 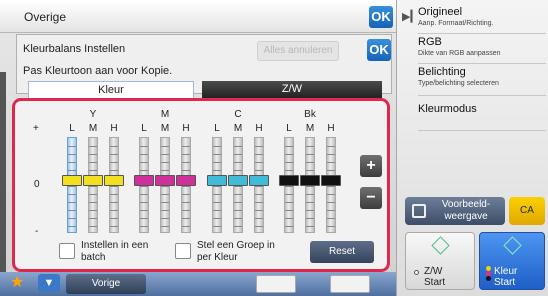 What do you see at coordinates (440, 245) in the screenshot?
I see `start-diamond-icon` at bounding box center [440, 245].